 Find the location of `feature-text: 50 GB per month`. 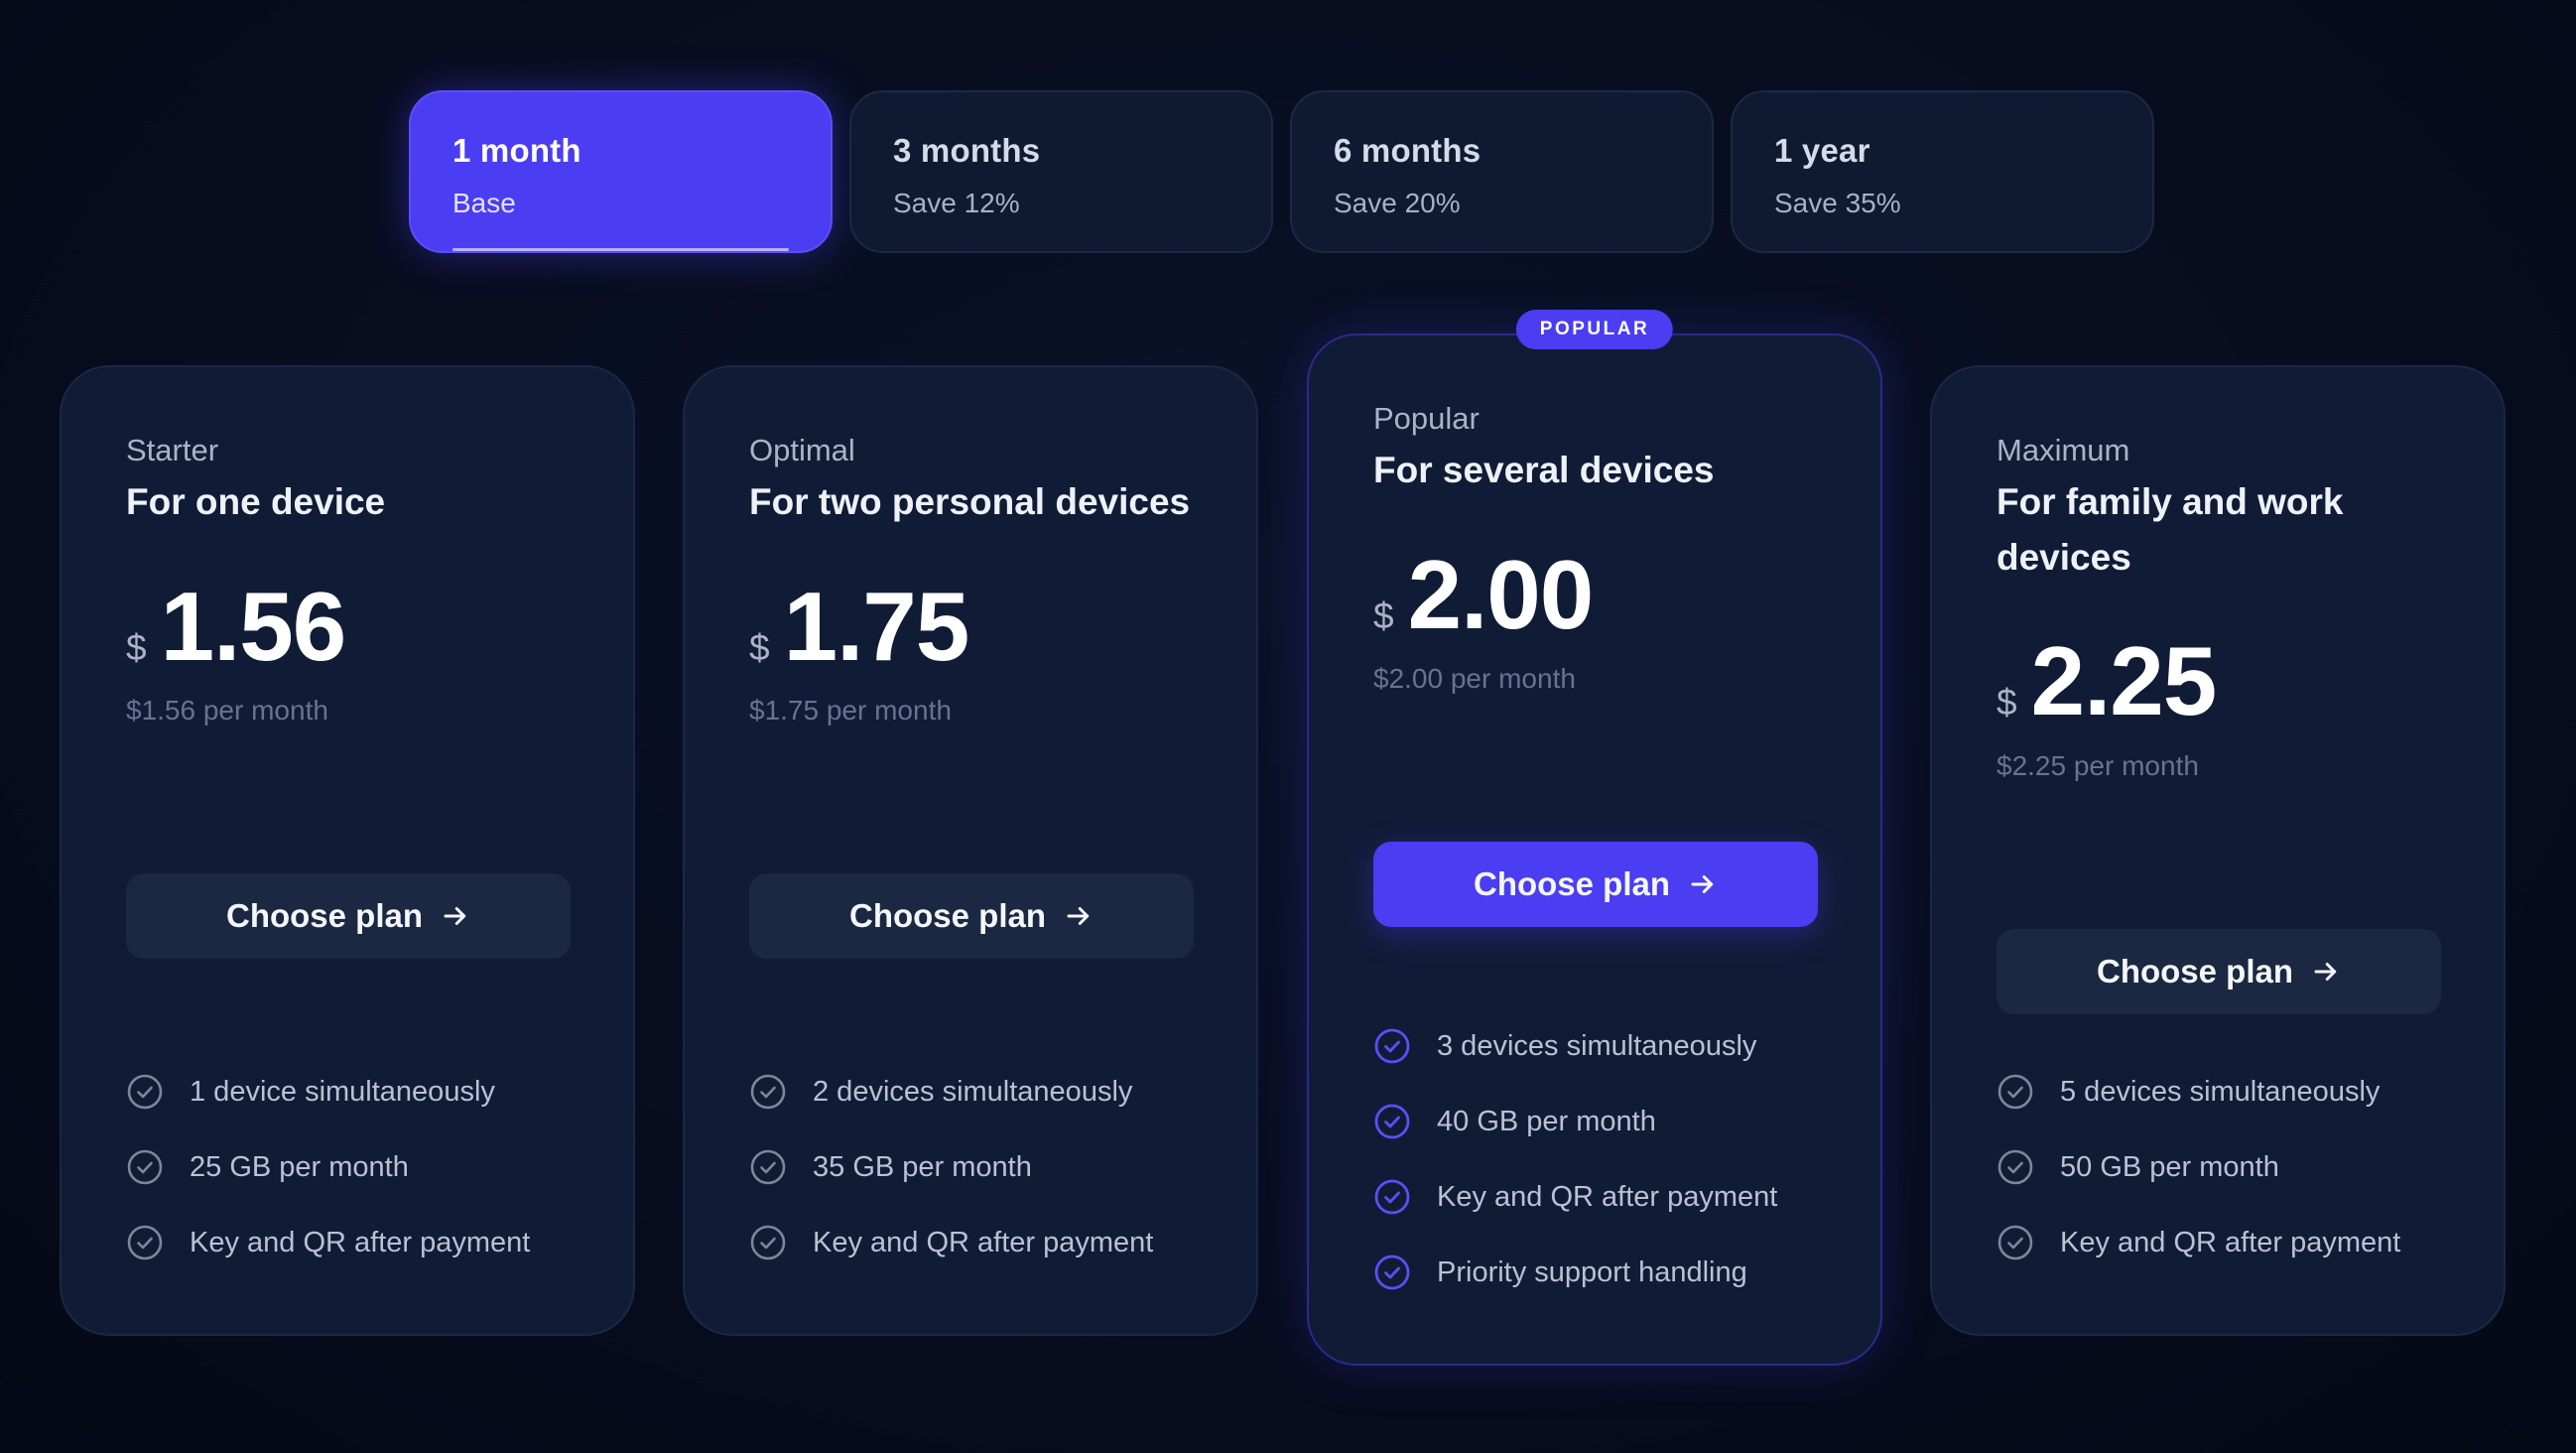

feature-text: 50 GB per month is located at coordinates (2170, 1166).